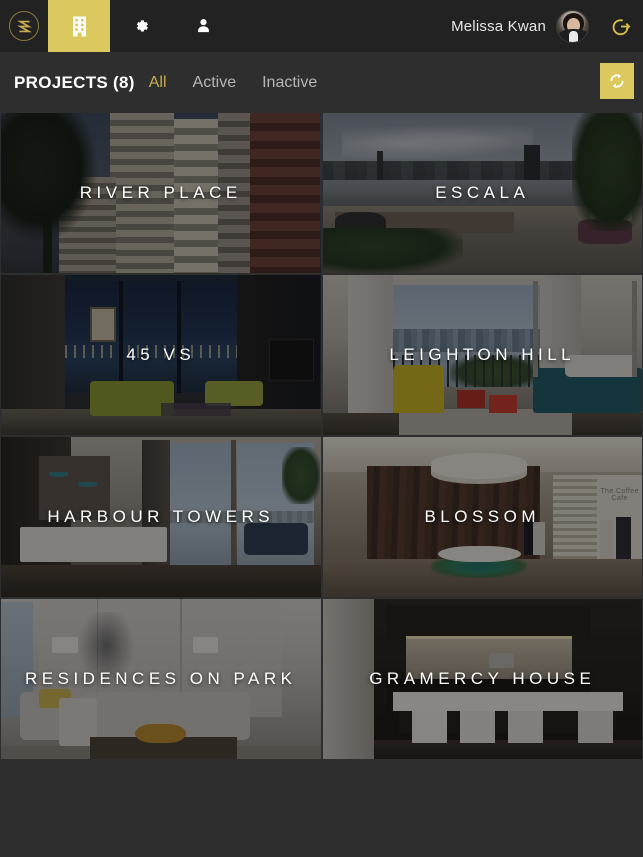 The width and height of the screenshot is (643, 857). I want to click on project-card-residences-on-park: RESIDENCES ON PARK, so click(161, 679).